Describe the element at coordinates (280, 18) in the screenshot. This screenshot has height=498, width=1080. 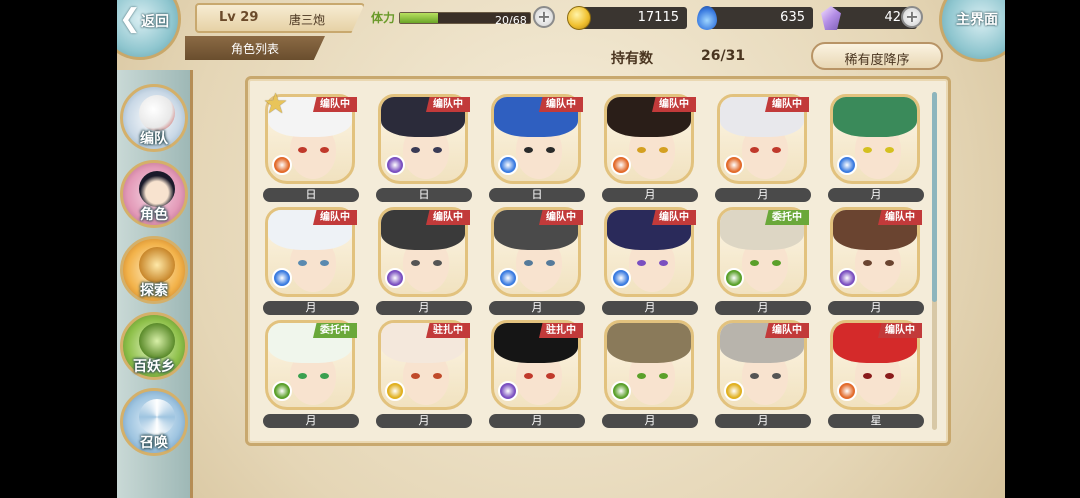
I see `player-plate: Lv 29 唐三炮` at that location.